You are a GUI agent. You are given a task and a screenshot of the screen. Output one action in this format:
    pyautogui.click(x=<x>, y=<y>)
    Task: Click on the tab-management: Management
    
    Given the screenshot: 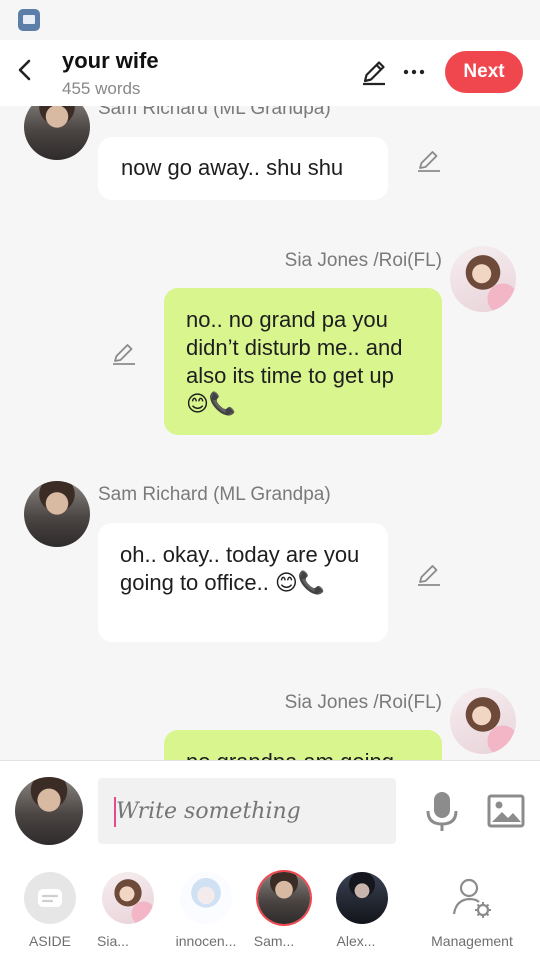 What is the action you would take?
    pyautogui.click(x=472, y=910)
    